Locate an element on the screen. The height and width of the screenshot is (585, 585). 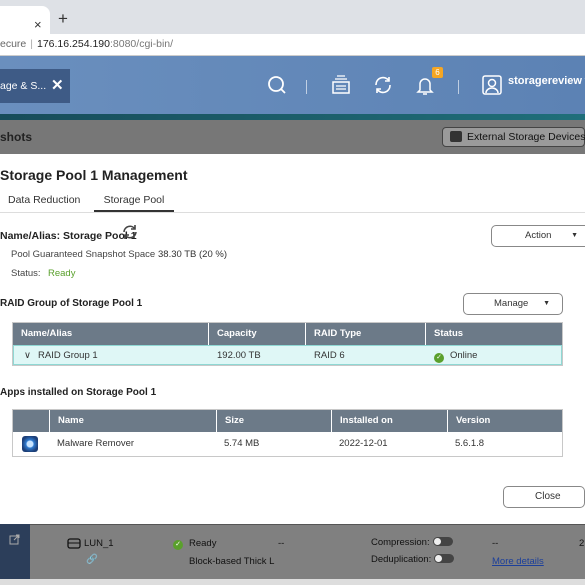
sync-icon is located at coordinates (383, 85).